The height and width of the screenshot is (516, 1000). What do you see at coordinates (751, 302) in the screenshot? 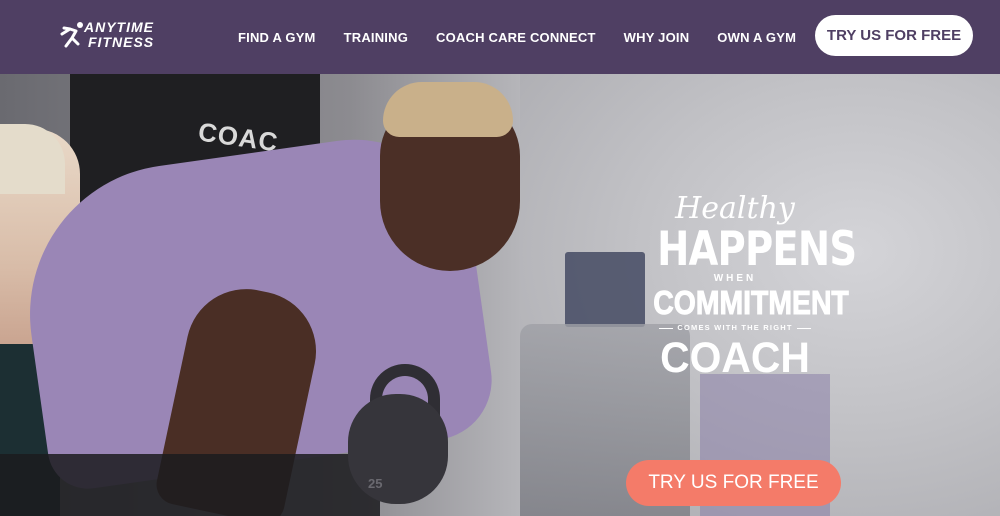
I see `headline-commitment: COMMITMENT` at bounding box center [751, 302].